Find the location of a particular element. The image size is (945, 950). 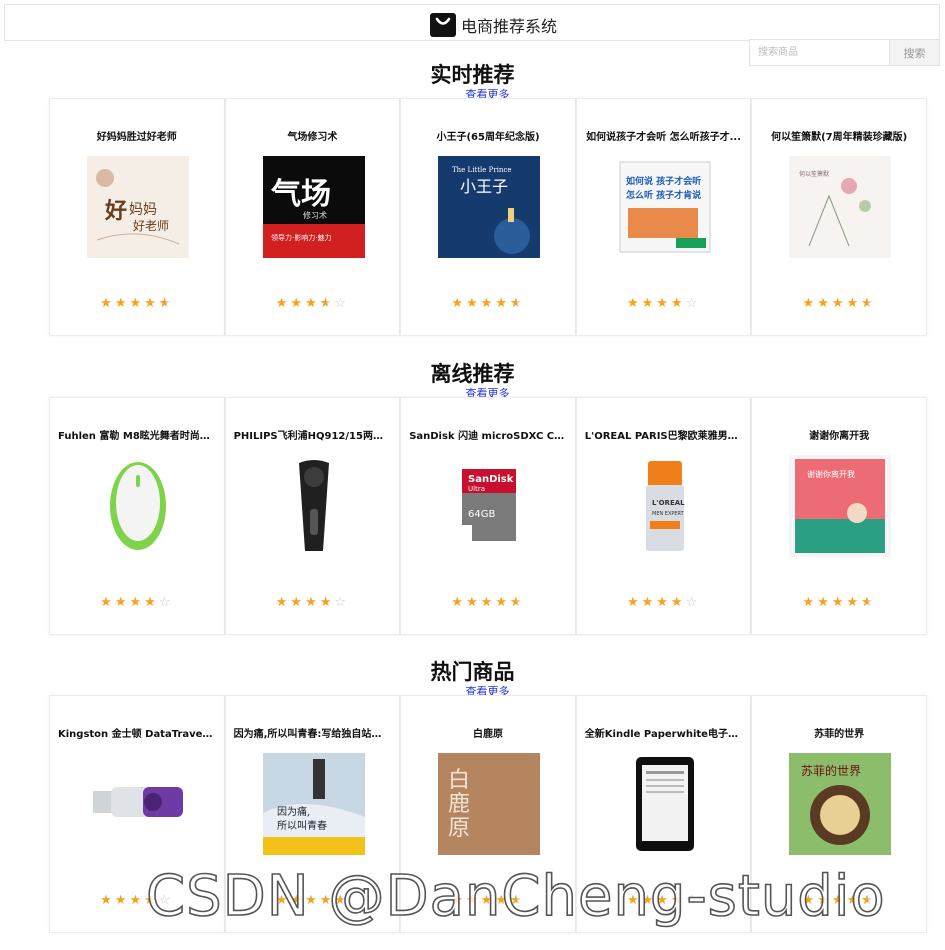

svg-text: 领导力·影响力·魅力 is located at coordinates (301, 237).